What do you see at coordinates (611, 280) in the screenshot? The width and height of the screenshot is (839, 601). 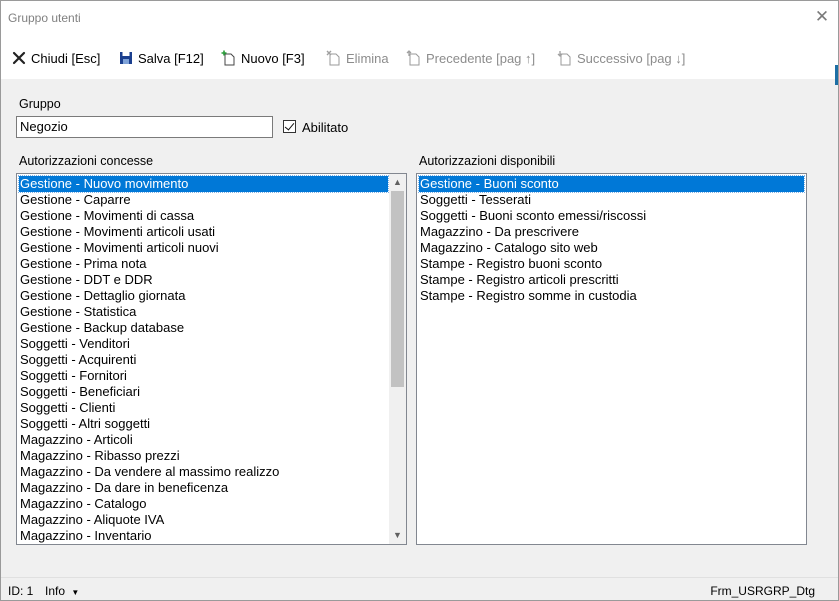 I see `list-item: Stampe - Registro articoli prescritti` at bounding box center [611, 280].